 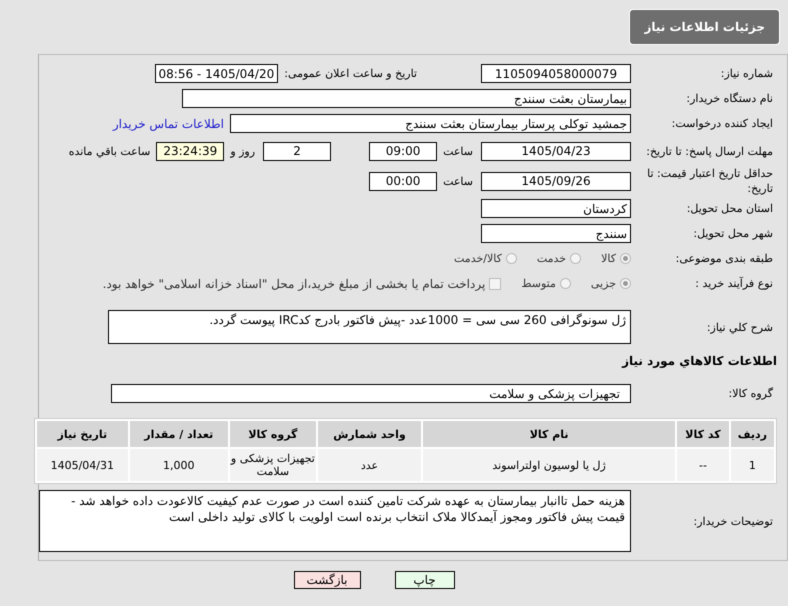 I want to click on table-cell: تجهیزات پزشکی و سلامت, so click(x=273, y=465).